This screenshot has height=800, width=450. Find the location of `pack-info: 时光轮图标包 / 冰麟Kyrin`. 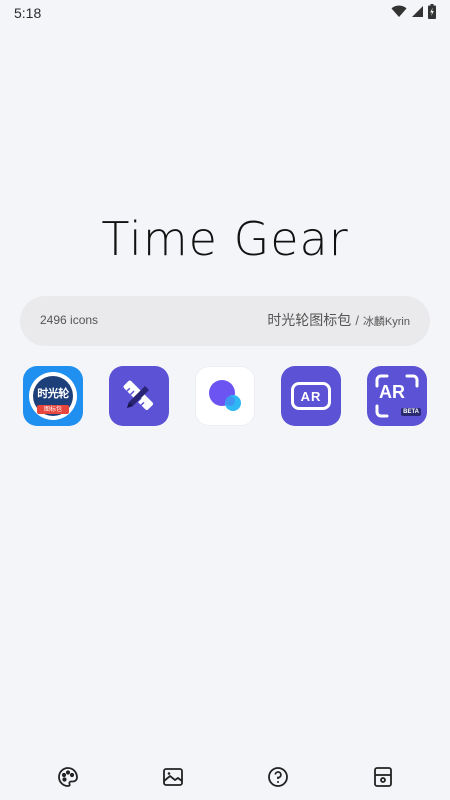

pack-info: 时光轮图标包 / 冰麟Kyrin is located at coordinates (338, 320).